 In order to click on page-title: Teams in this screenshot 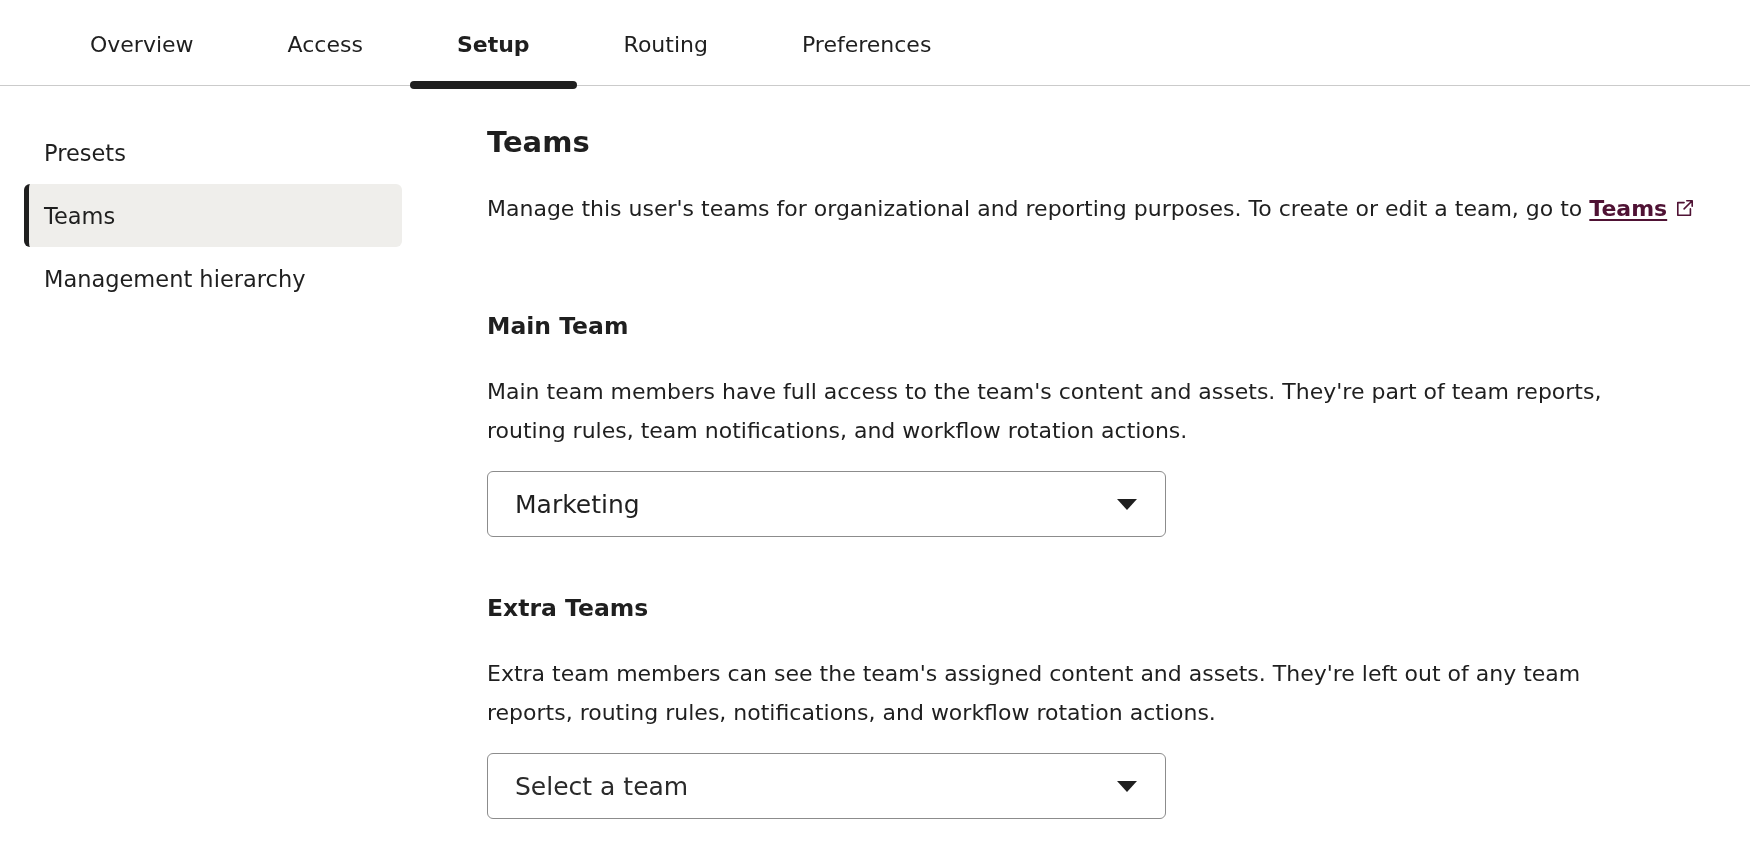, I will do `click(539, 142)`.